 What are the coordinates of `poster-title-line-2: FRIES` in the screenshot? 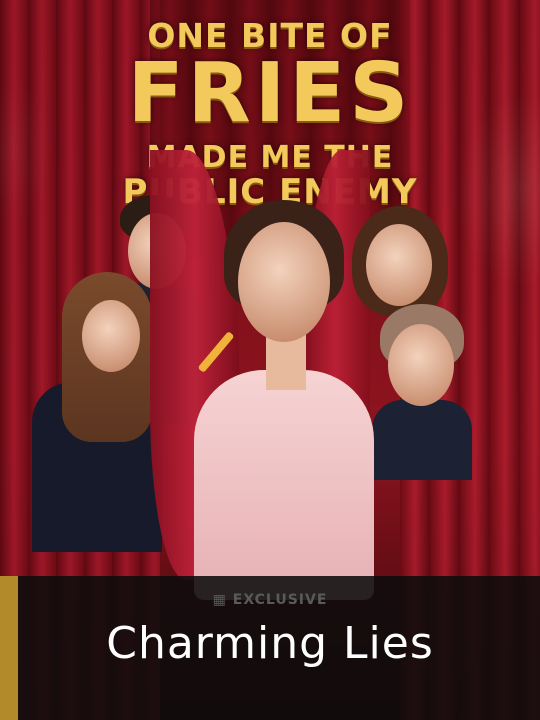 It's located at (270, 93).